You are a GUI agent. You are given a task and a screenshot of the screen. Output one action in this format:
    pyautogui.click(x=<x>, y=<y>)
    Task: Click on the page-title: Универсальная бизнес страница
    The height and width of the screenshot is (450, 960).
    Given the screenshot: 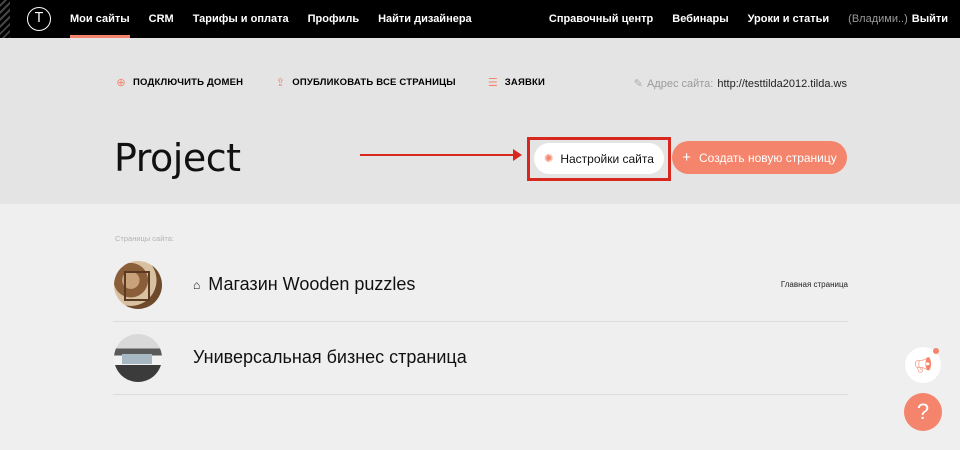 What is the action you would take?
    pyautogui.click(x=330, y=357)
    